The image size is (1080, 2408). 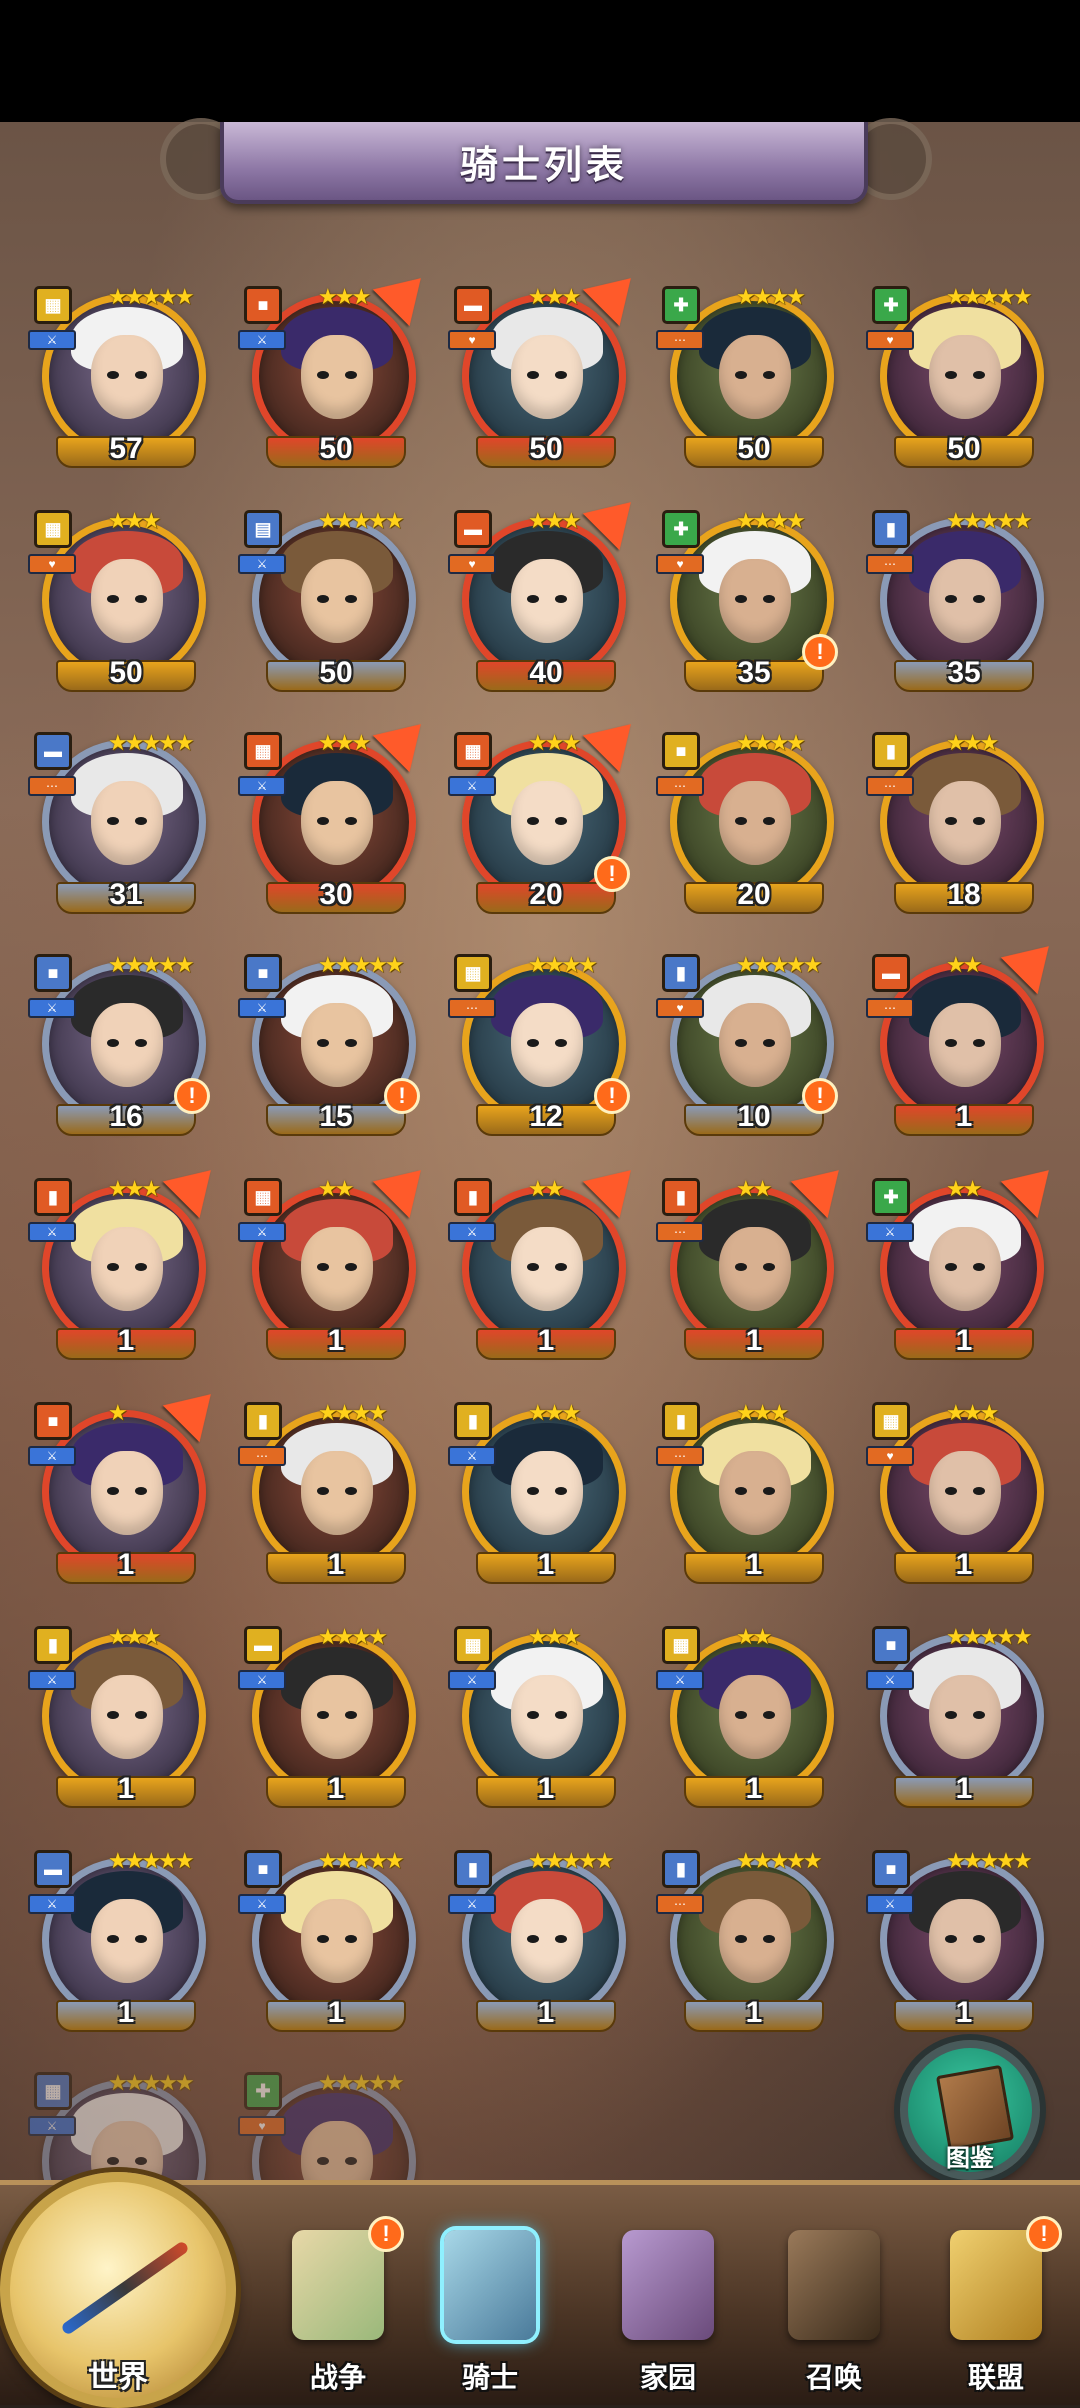 What do you see at coordinates (119, 1053) in the screenshot?
I see `knight-card: 16 ★★★★★ ■ ⚔ !` at bounding box center [119, 1053].